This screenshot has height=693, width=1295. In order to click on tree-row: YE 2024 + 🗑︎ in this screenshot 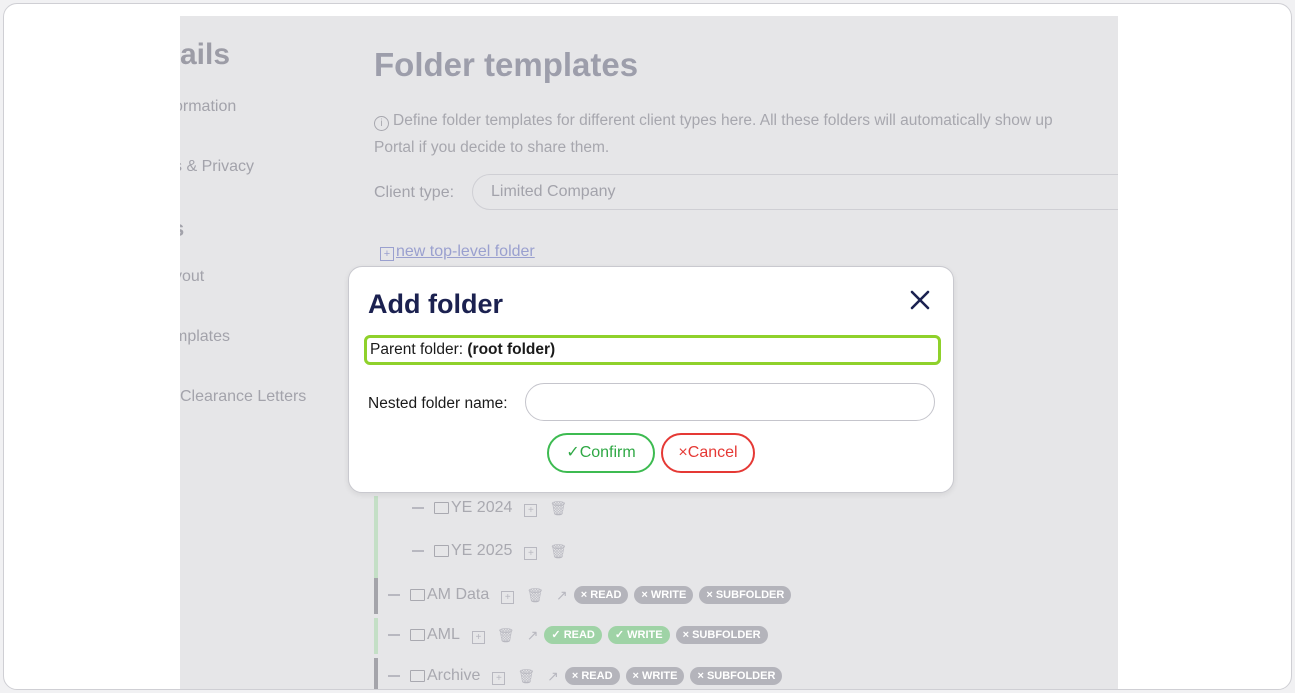, I will do `click(489, 508)`.